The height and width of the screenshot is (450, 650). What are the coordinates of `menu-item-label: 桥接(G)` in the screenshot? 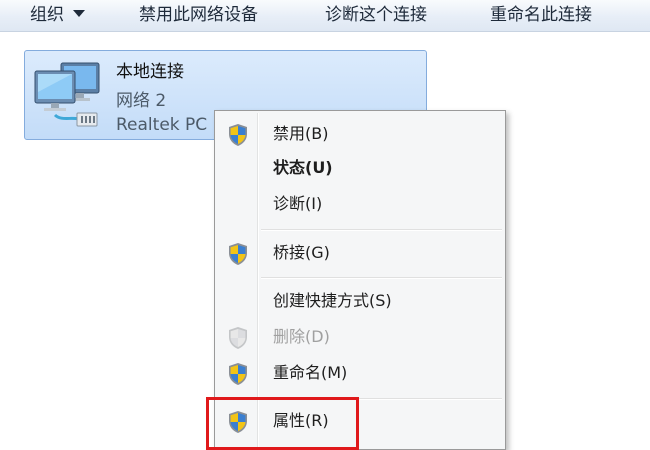 It's located at (301, 252).